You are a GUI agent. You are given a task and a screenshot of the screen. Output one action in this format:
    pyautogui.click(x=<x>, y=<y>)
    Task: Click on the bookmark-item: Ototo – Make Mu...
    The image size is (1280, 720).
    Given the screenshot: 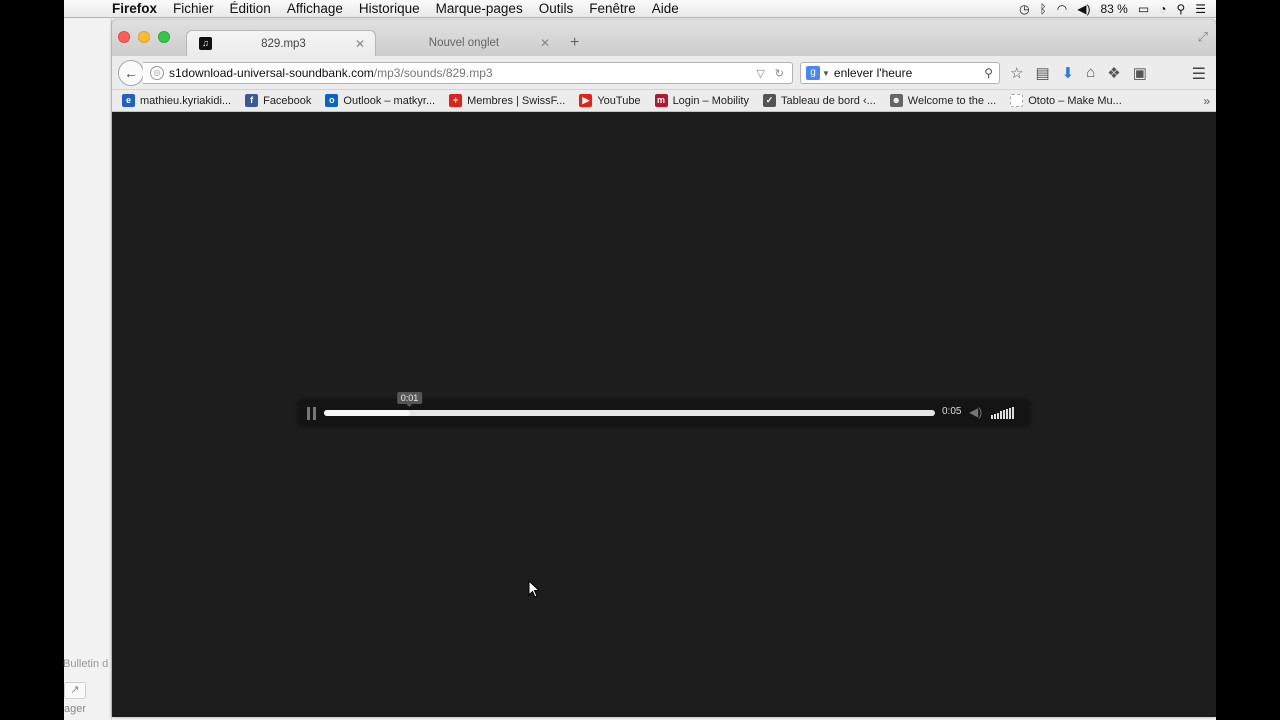 What is the action you would take?
    pyautogui.click(x=1066, y=100)
    